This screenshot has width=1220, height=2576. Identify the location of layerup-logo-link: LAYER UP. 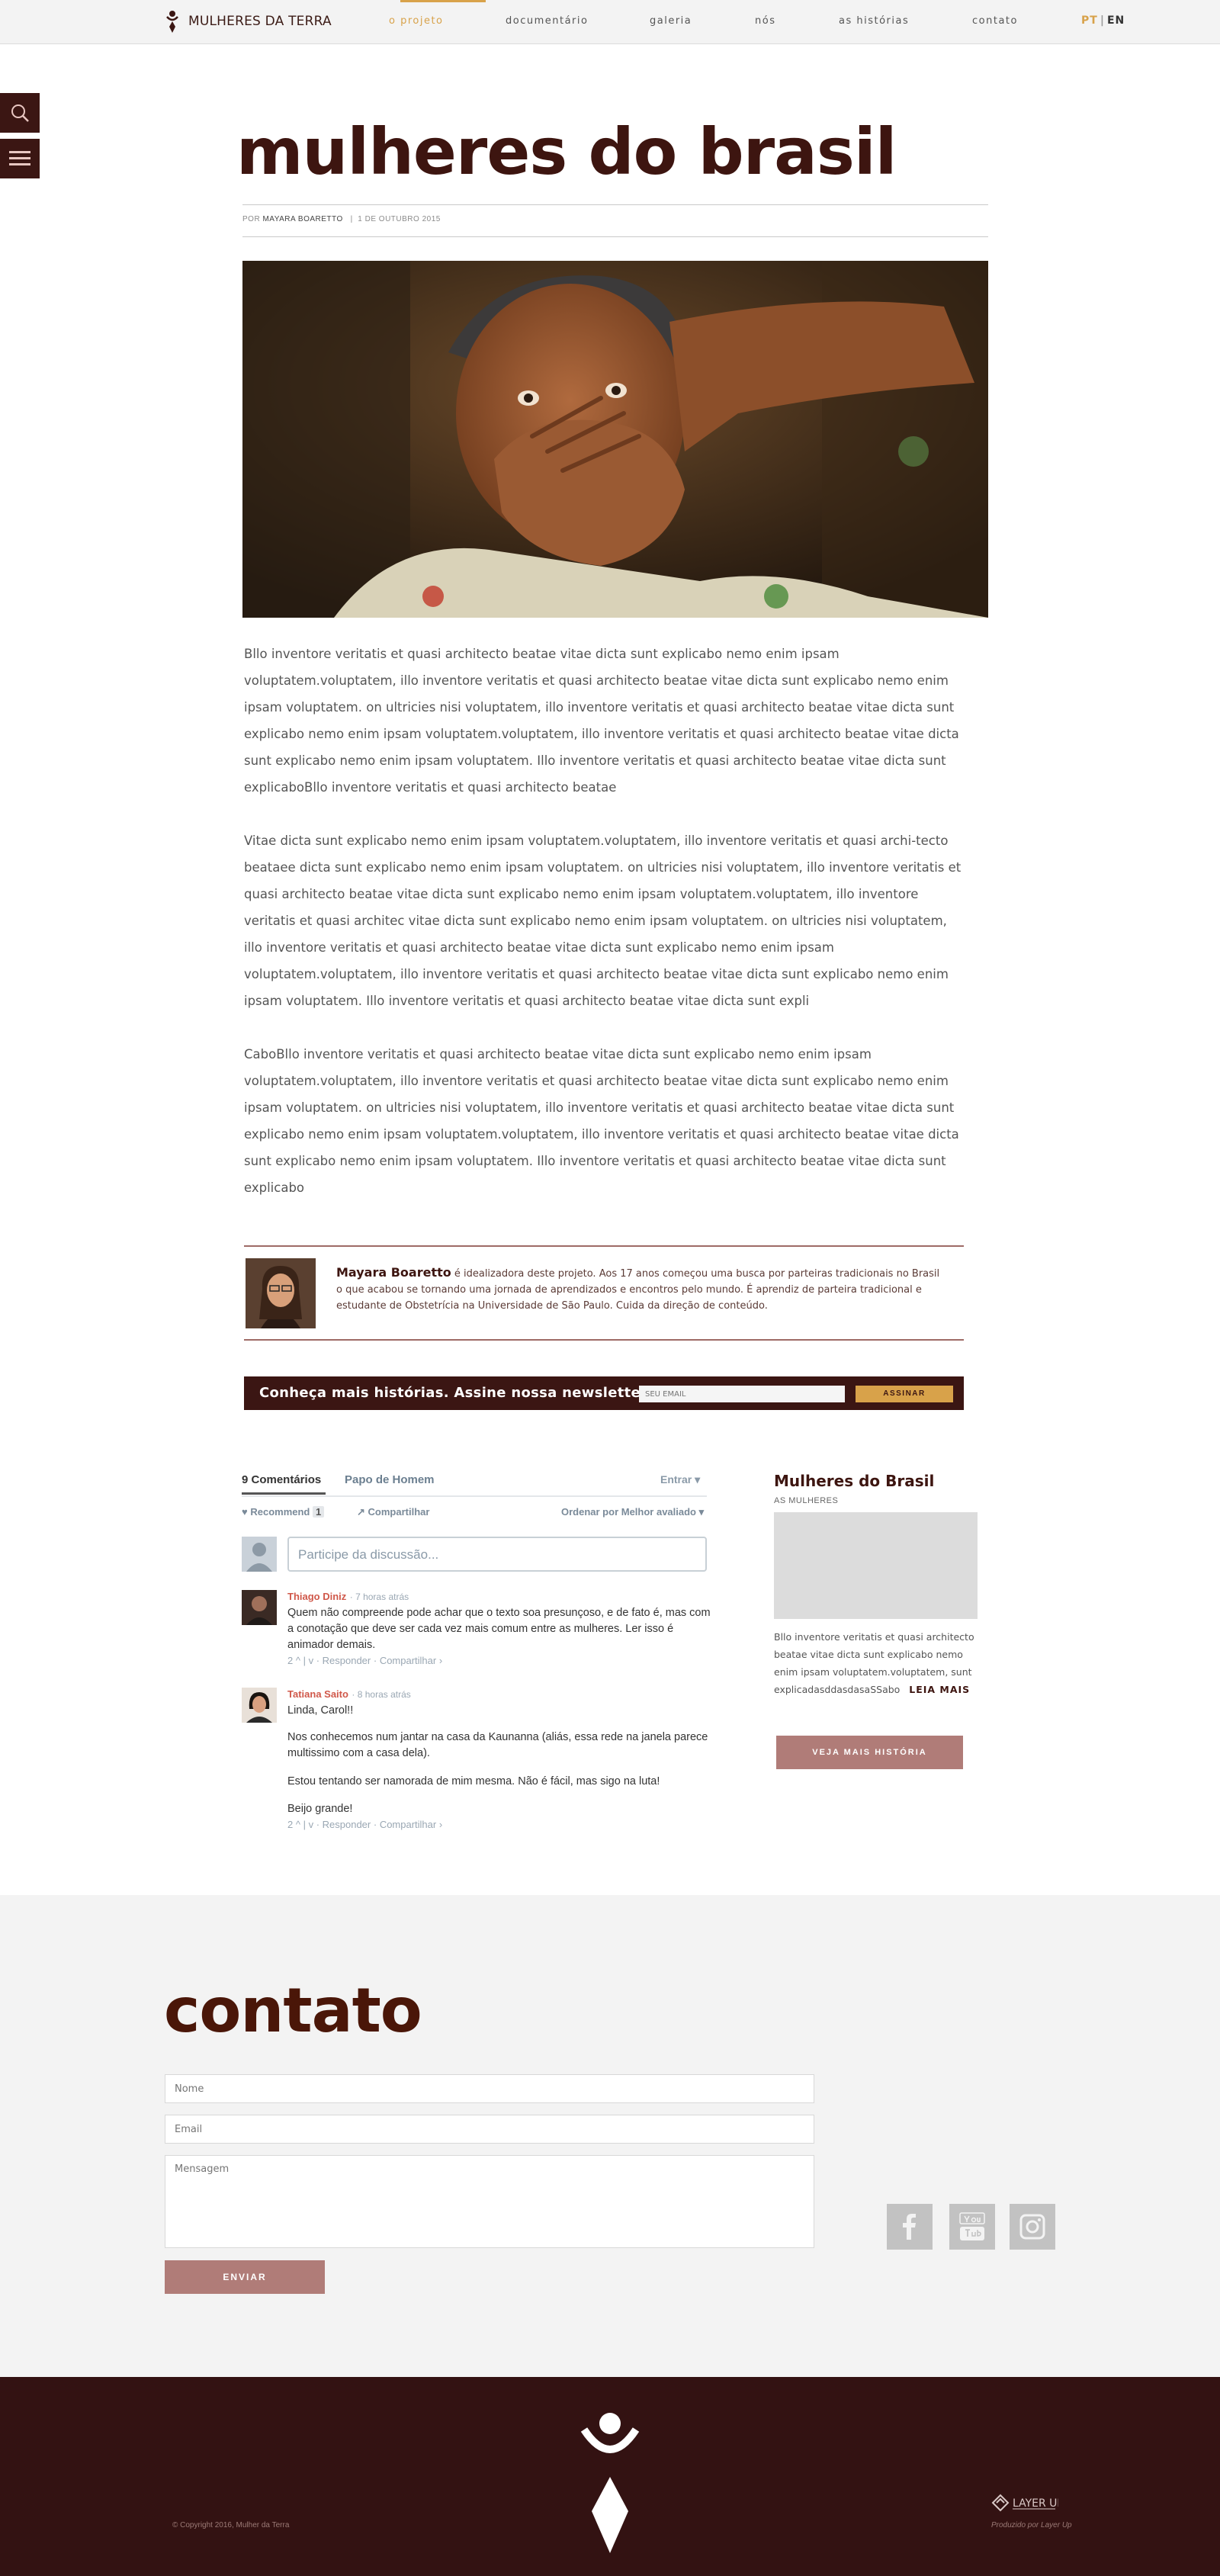
(1027, 2504).